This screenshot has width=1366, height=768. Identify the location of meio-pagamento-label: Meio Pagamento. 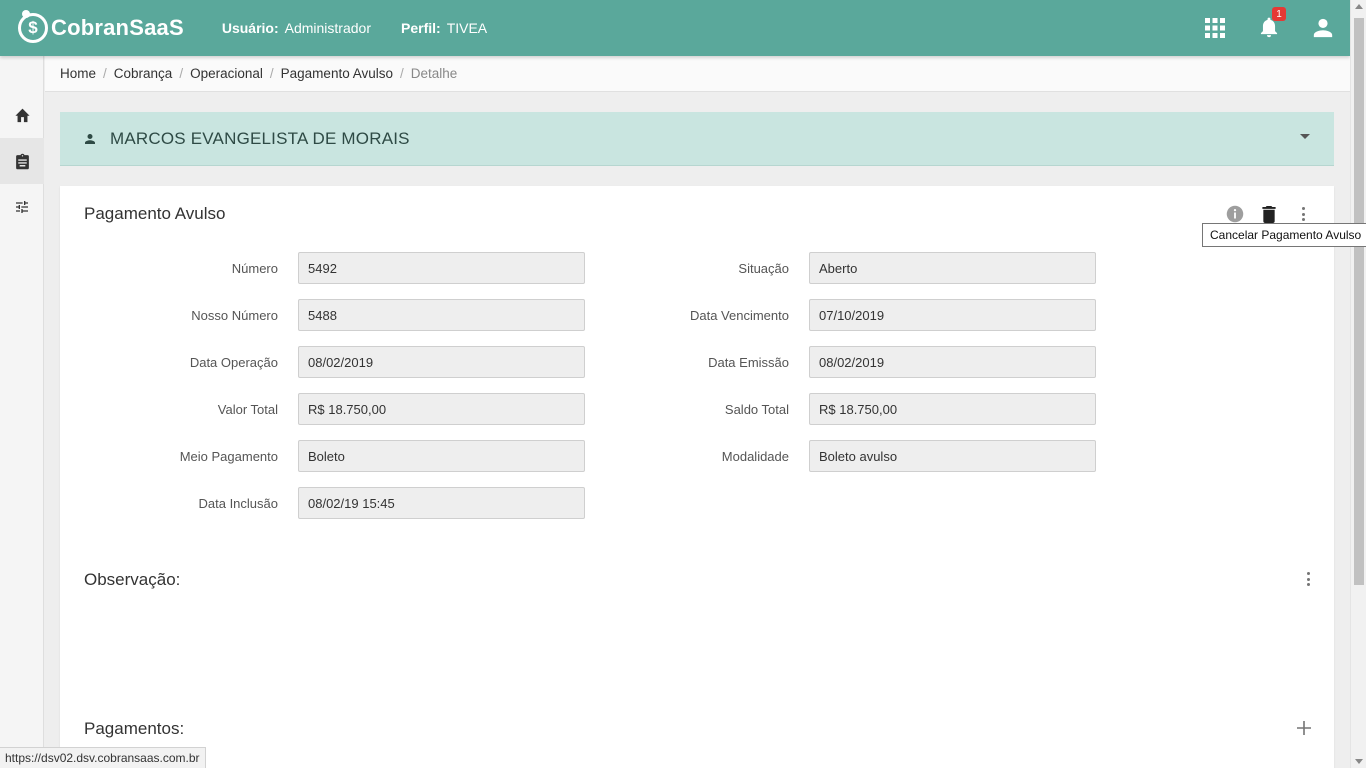
(228, 456).